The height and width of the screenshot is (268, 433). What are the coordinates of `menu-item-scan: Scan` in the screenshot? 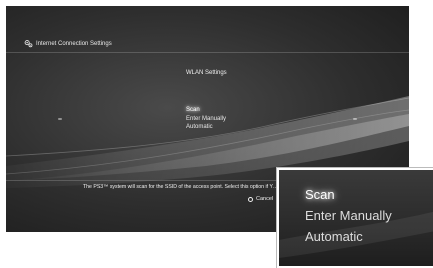 It's located at (206, 110).